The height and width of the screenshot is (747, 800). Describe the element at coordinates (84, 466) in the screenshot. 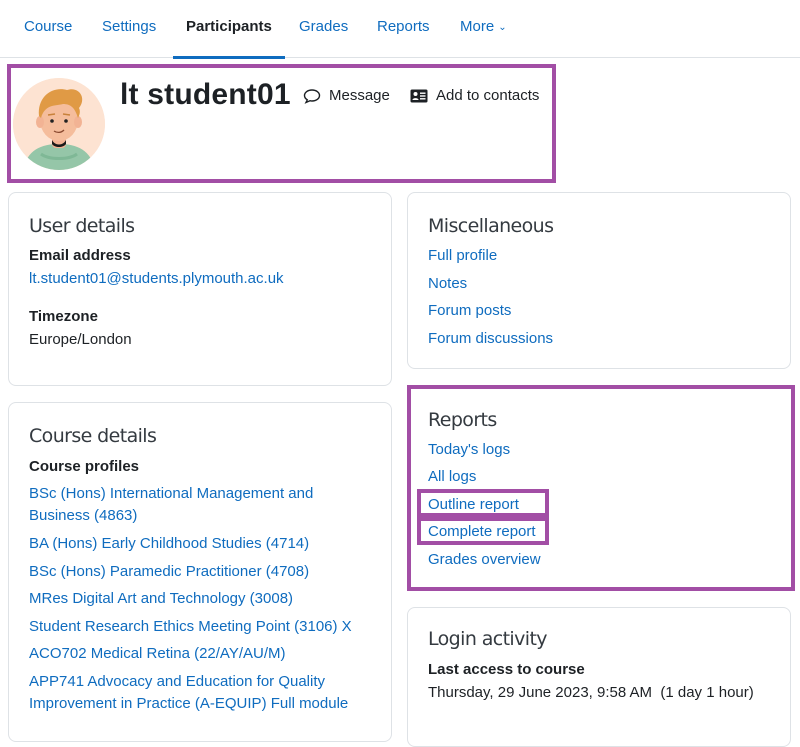

I see `course-profiles-label: Course profiles` at that location.